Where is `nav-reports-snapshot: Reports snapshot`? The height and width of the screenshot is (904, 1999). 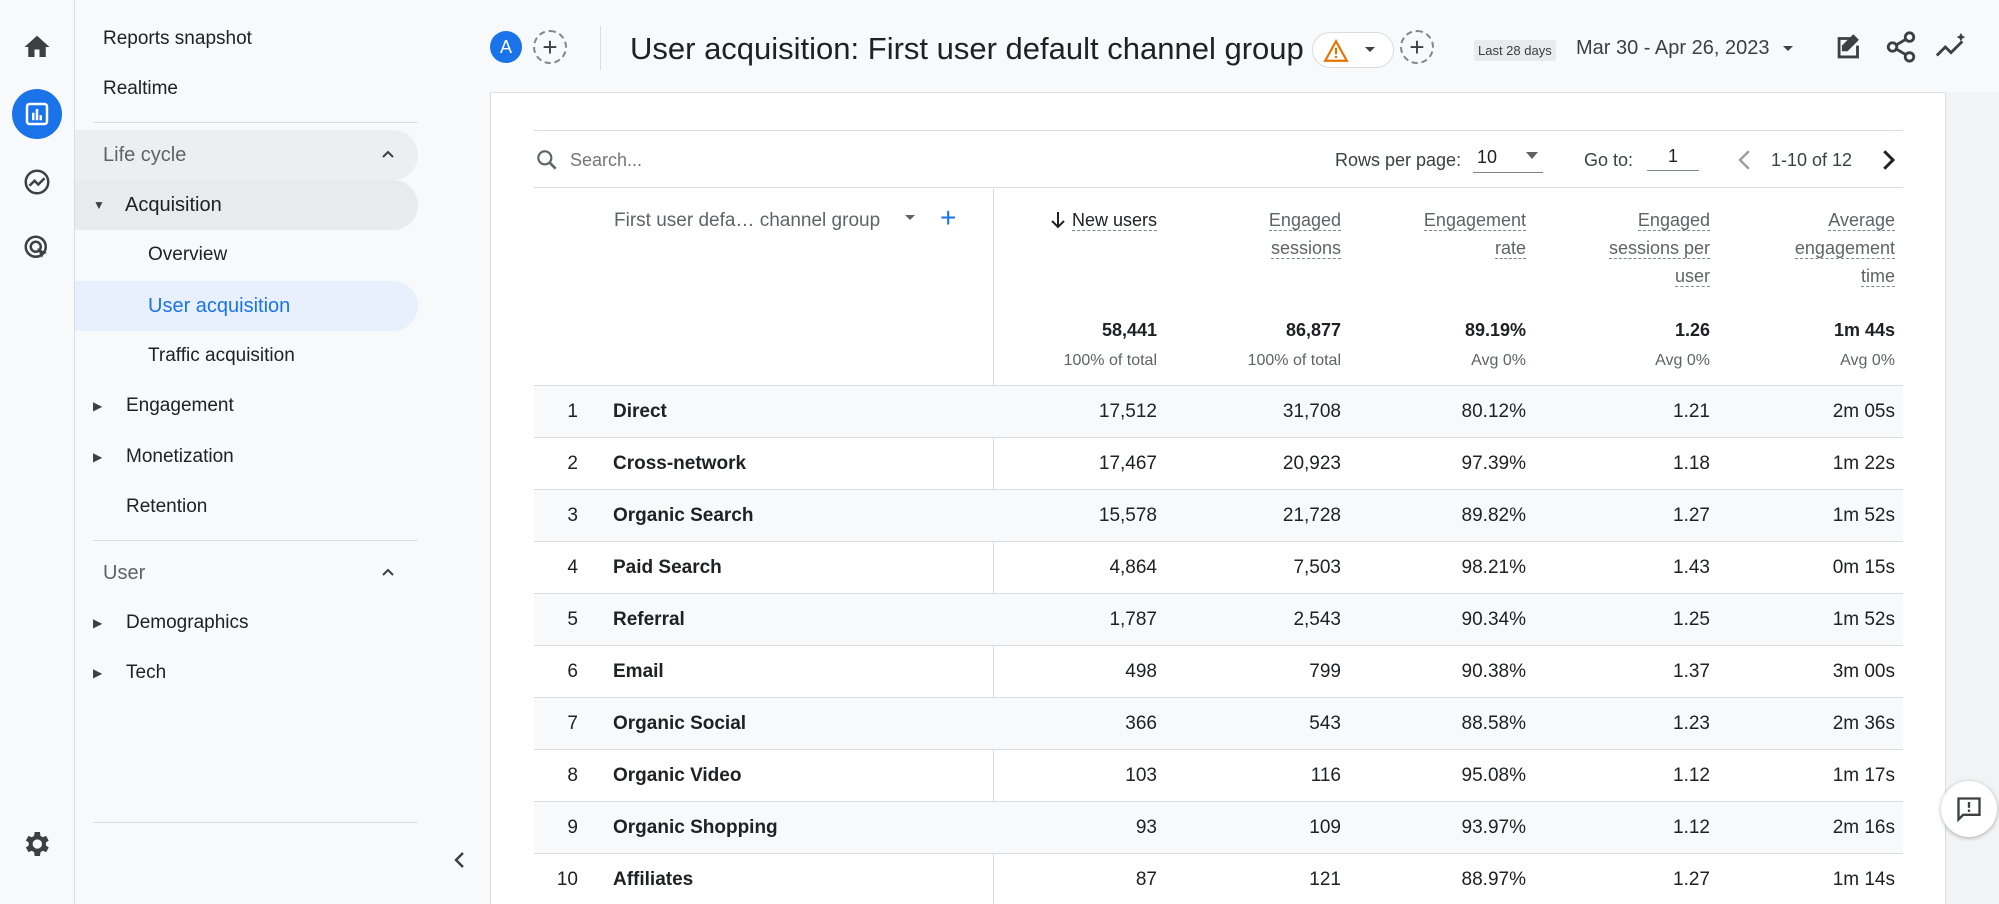 nav-reports-snapshot: Reports snapshot is located at coordinates (177, 39).